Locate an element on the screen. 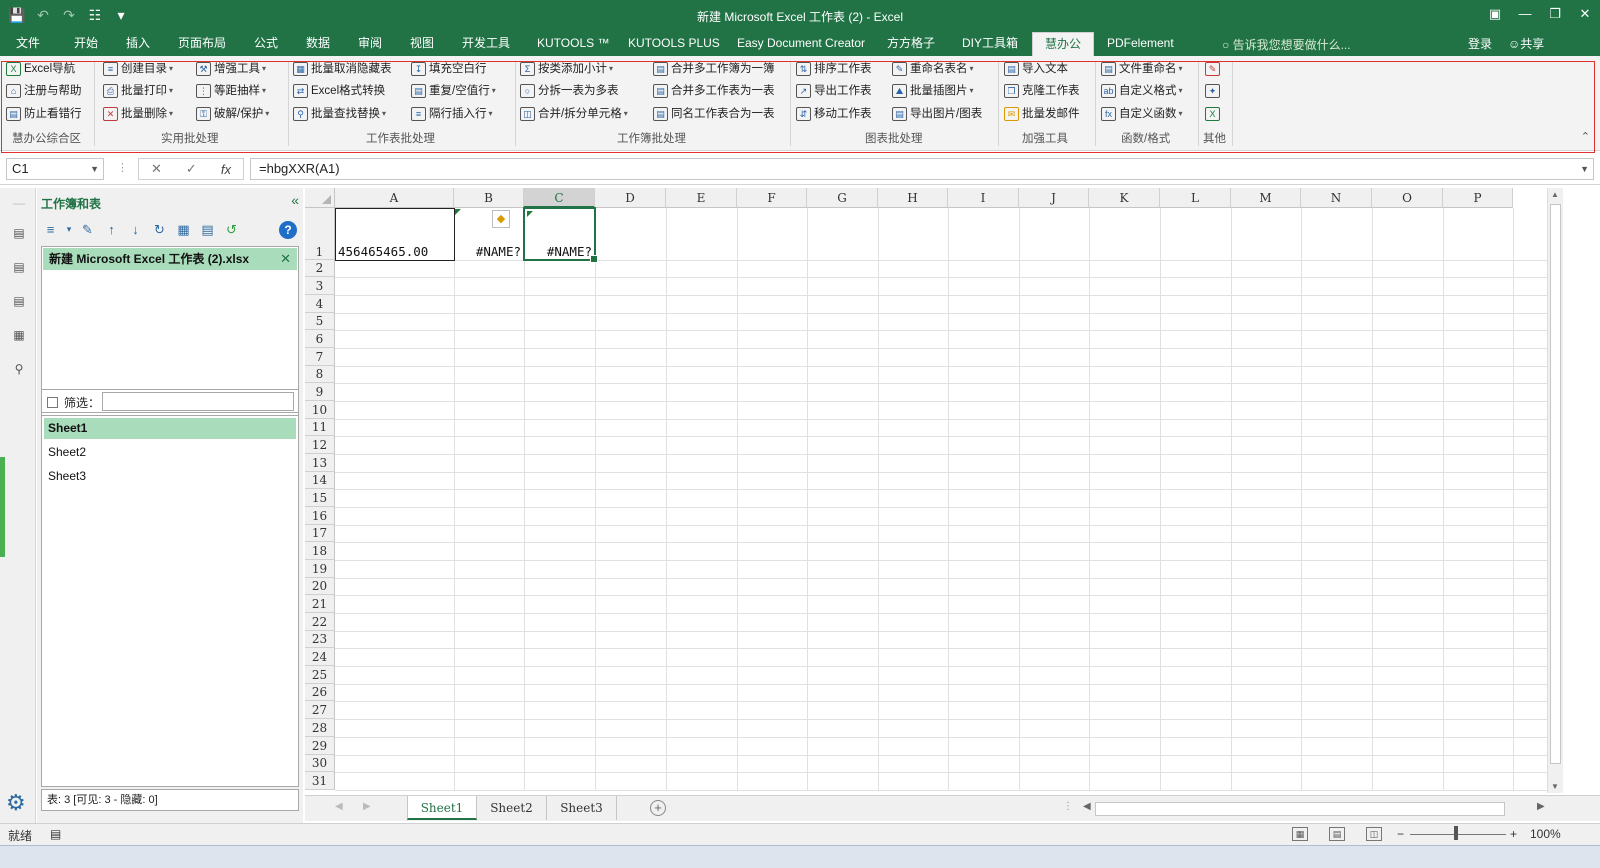 The width and height of the screenshot is (1600, 868). sheet-list-item-sheet1: Sheet1 is located at coordinates (170, 428).